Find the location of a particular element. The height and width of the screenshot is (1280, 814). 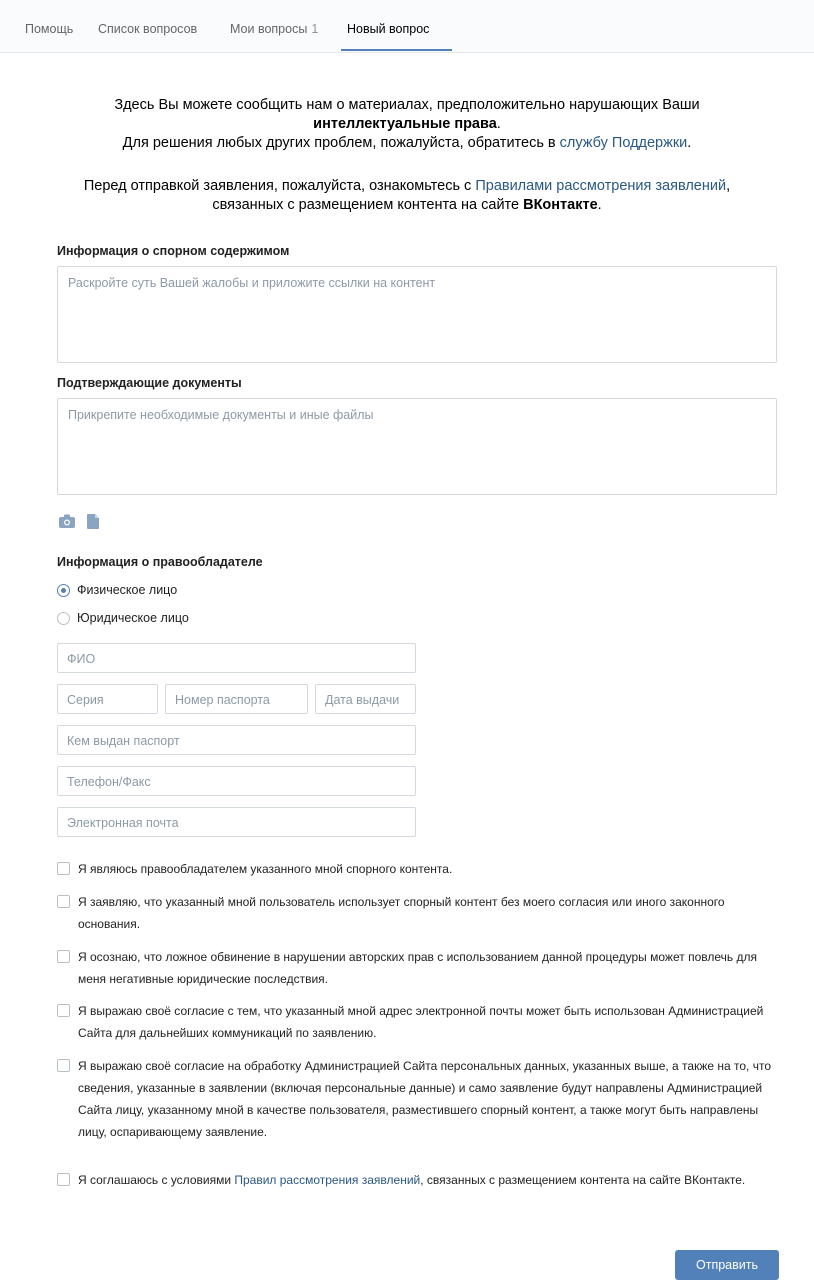

phone-input: Телефон/Факс is located at coordinates (236, 781).